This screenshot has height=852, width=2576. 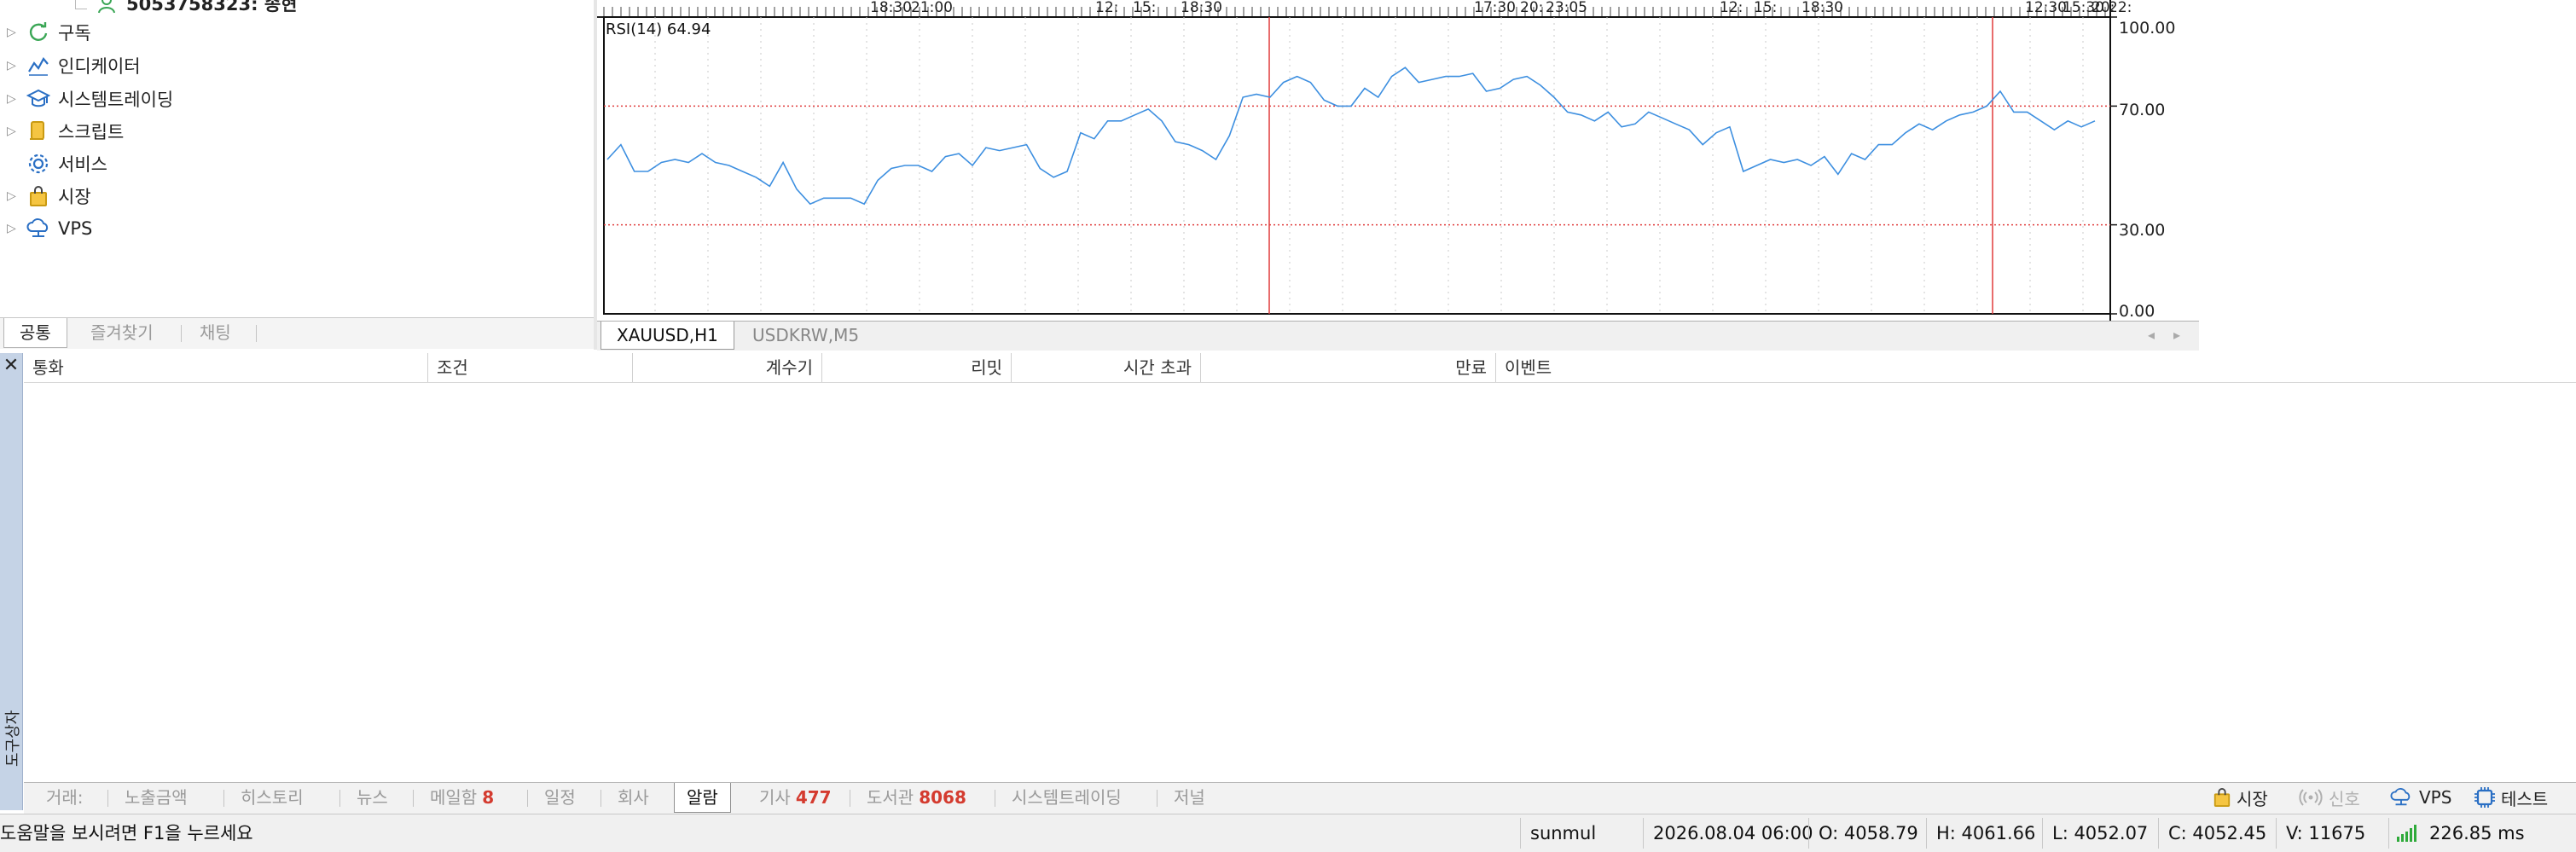 I want to click on nav-item-label: 시스템트레이딩, so click(x=116, y=100).